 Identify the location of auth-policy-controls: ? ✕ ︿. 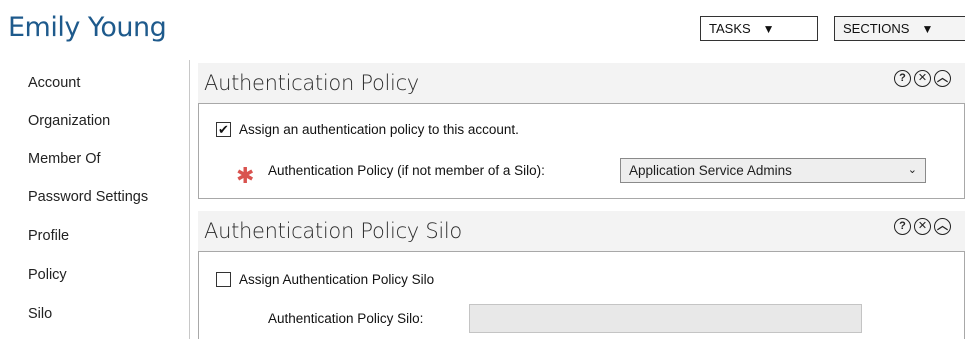
(922, 78).